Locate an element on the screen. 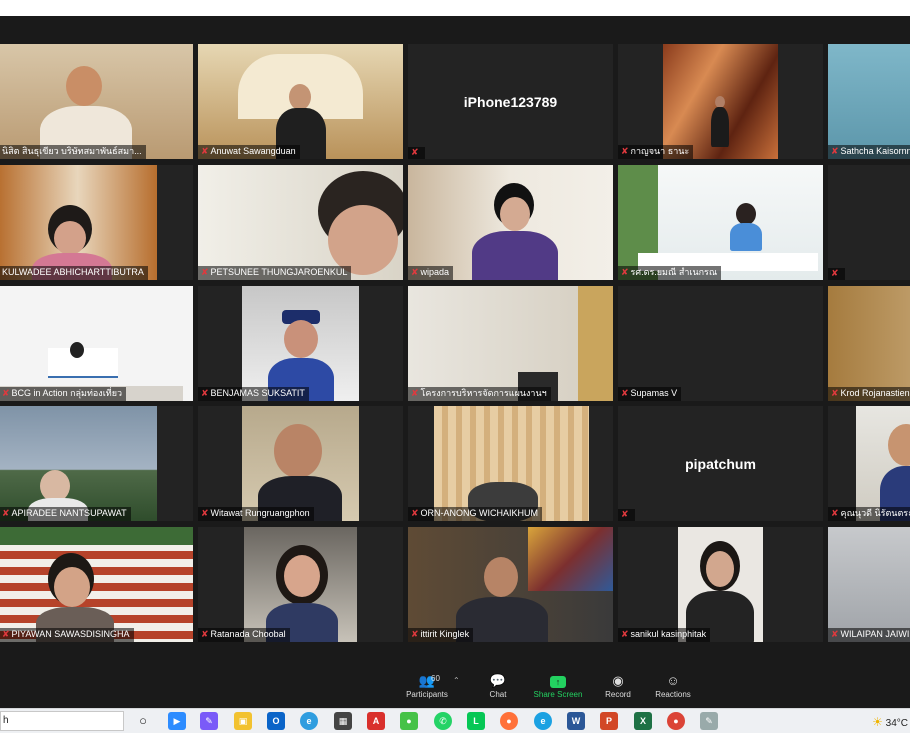 The image size is (910, 733). outlook-icon: O is located at coordinates (276, 721).